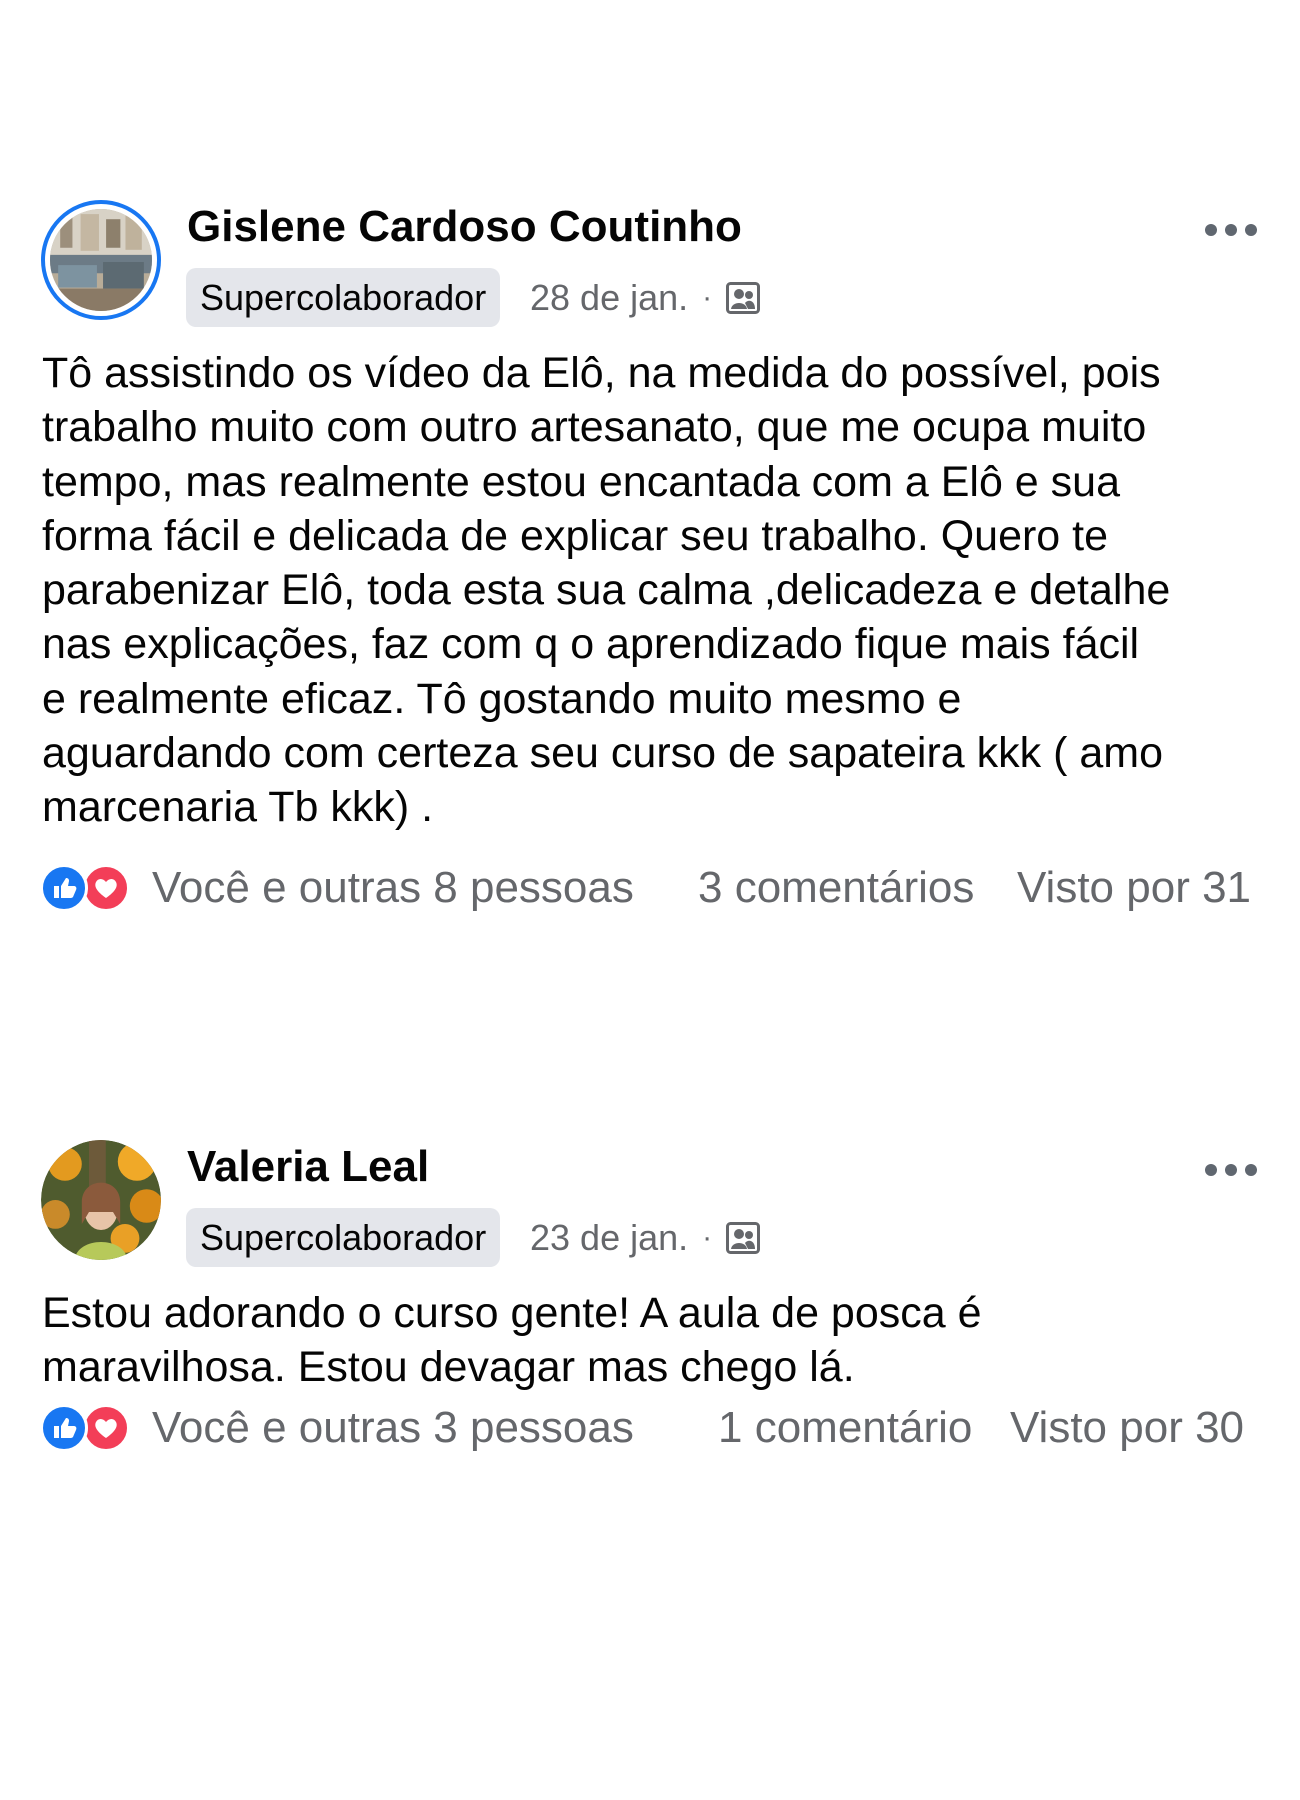  I want to click on reactions-summary: Você e outras 3 pessoas, so click(393, 1428).